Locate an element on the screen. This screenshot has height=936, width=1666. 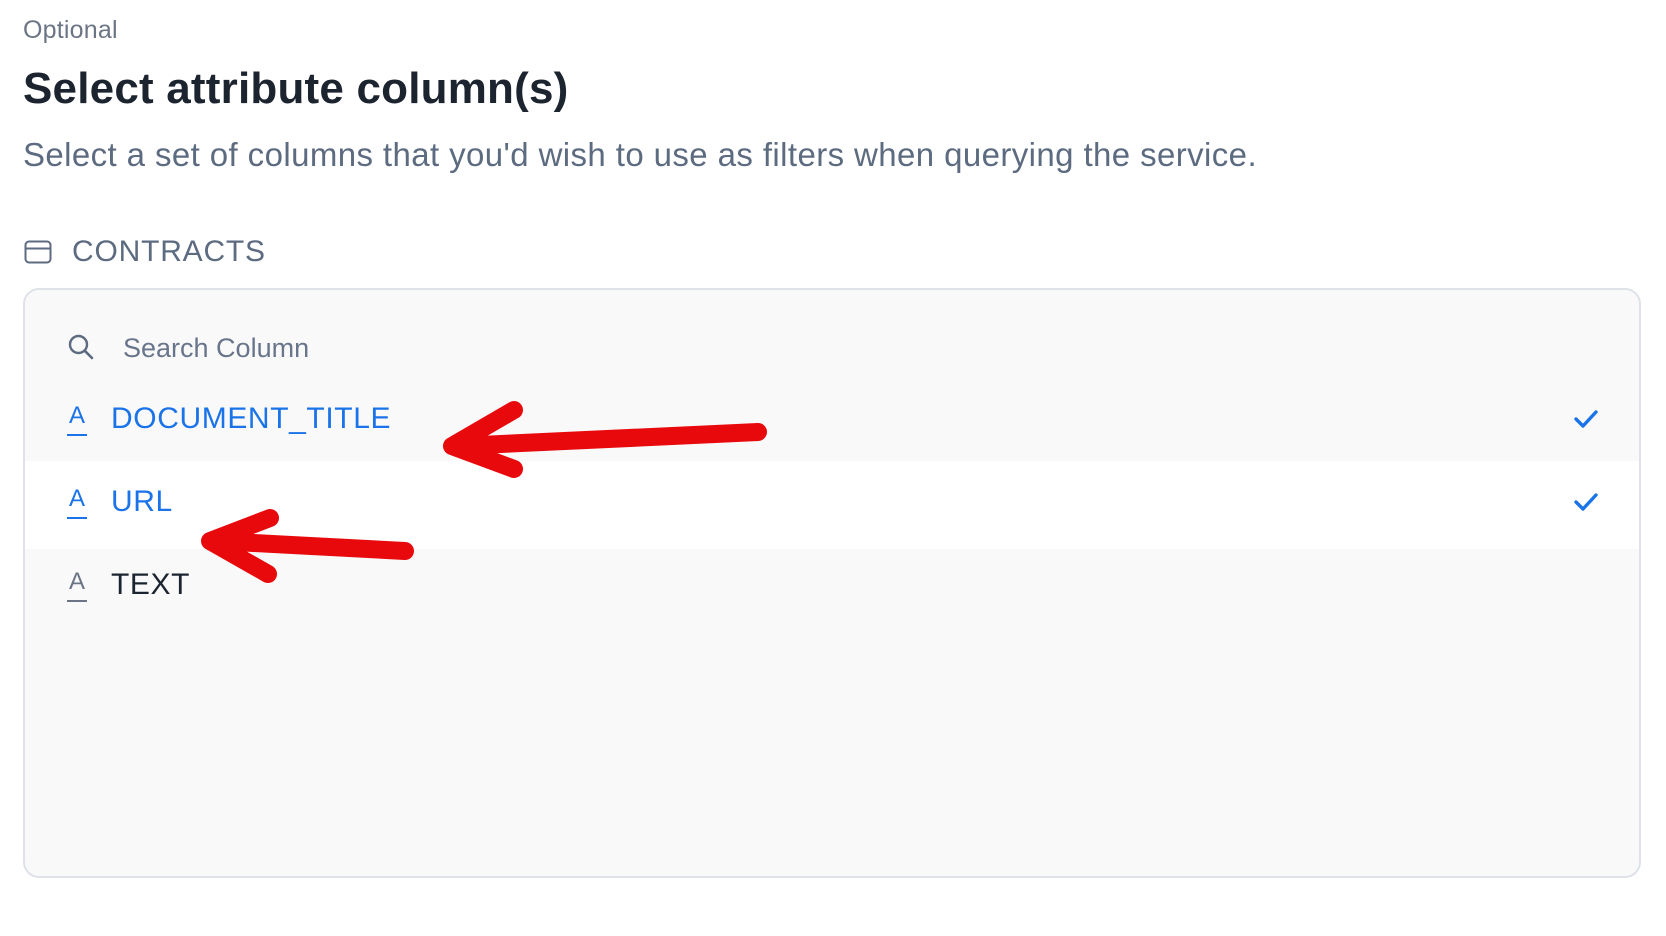
column-option-text: A TEXT is located at coordinates (832, 588).